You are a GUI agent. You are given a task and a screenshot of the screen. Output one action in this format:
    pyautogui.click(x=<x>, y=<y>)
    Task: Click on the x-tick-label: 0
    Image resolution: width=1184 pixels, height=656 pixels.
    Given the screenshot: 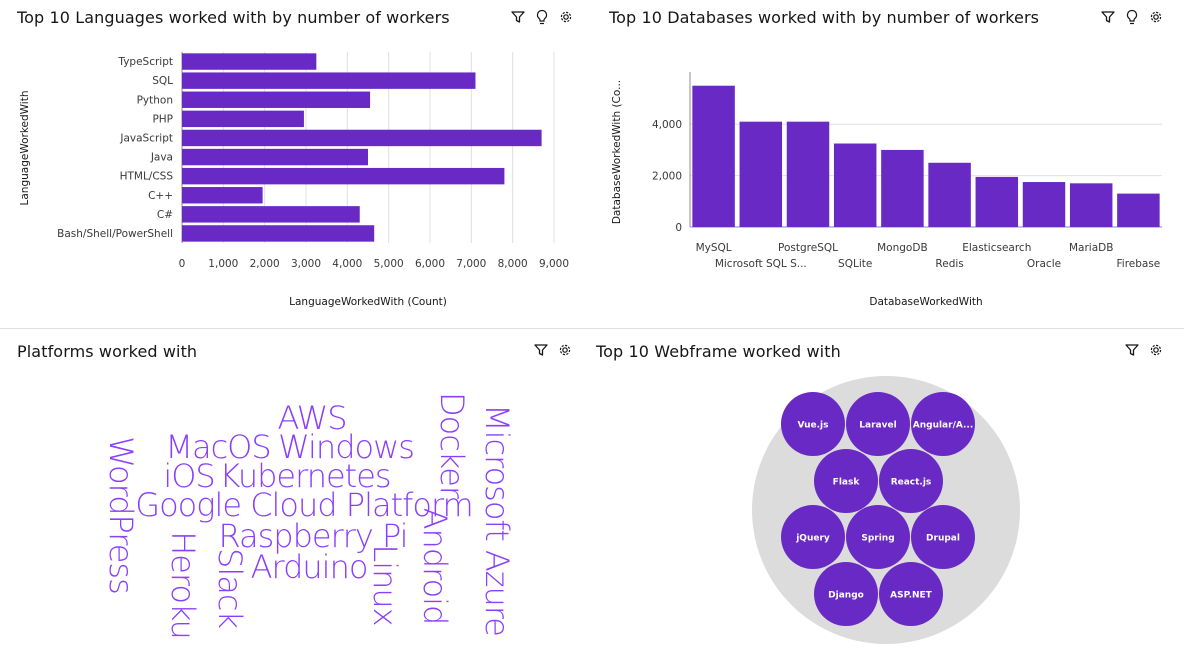 What is the action you would take?
    pyautogui.click(x=182, y=264)
    